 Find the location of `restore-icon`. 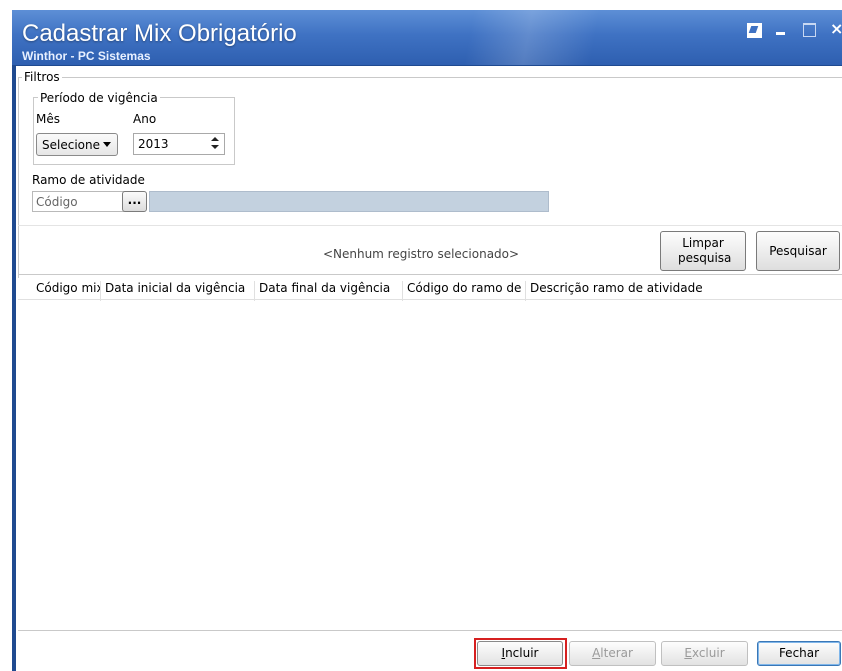

restore-icon is located at coordinates (754, 30).